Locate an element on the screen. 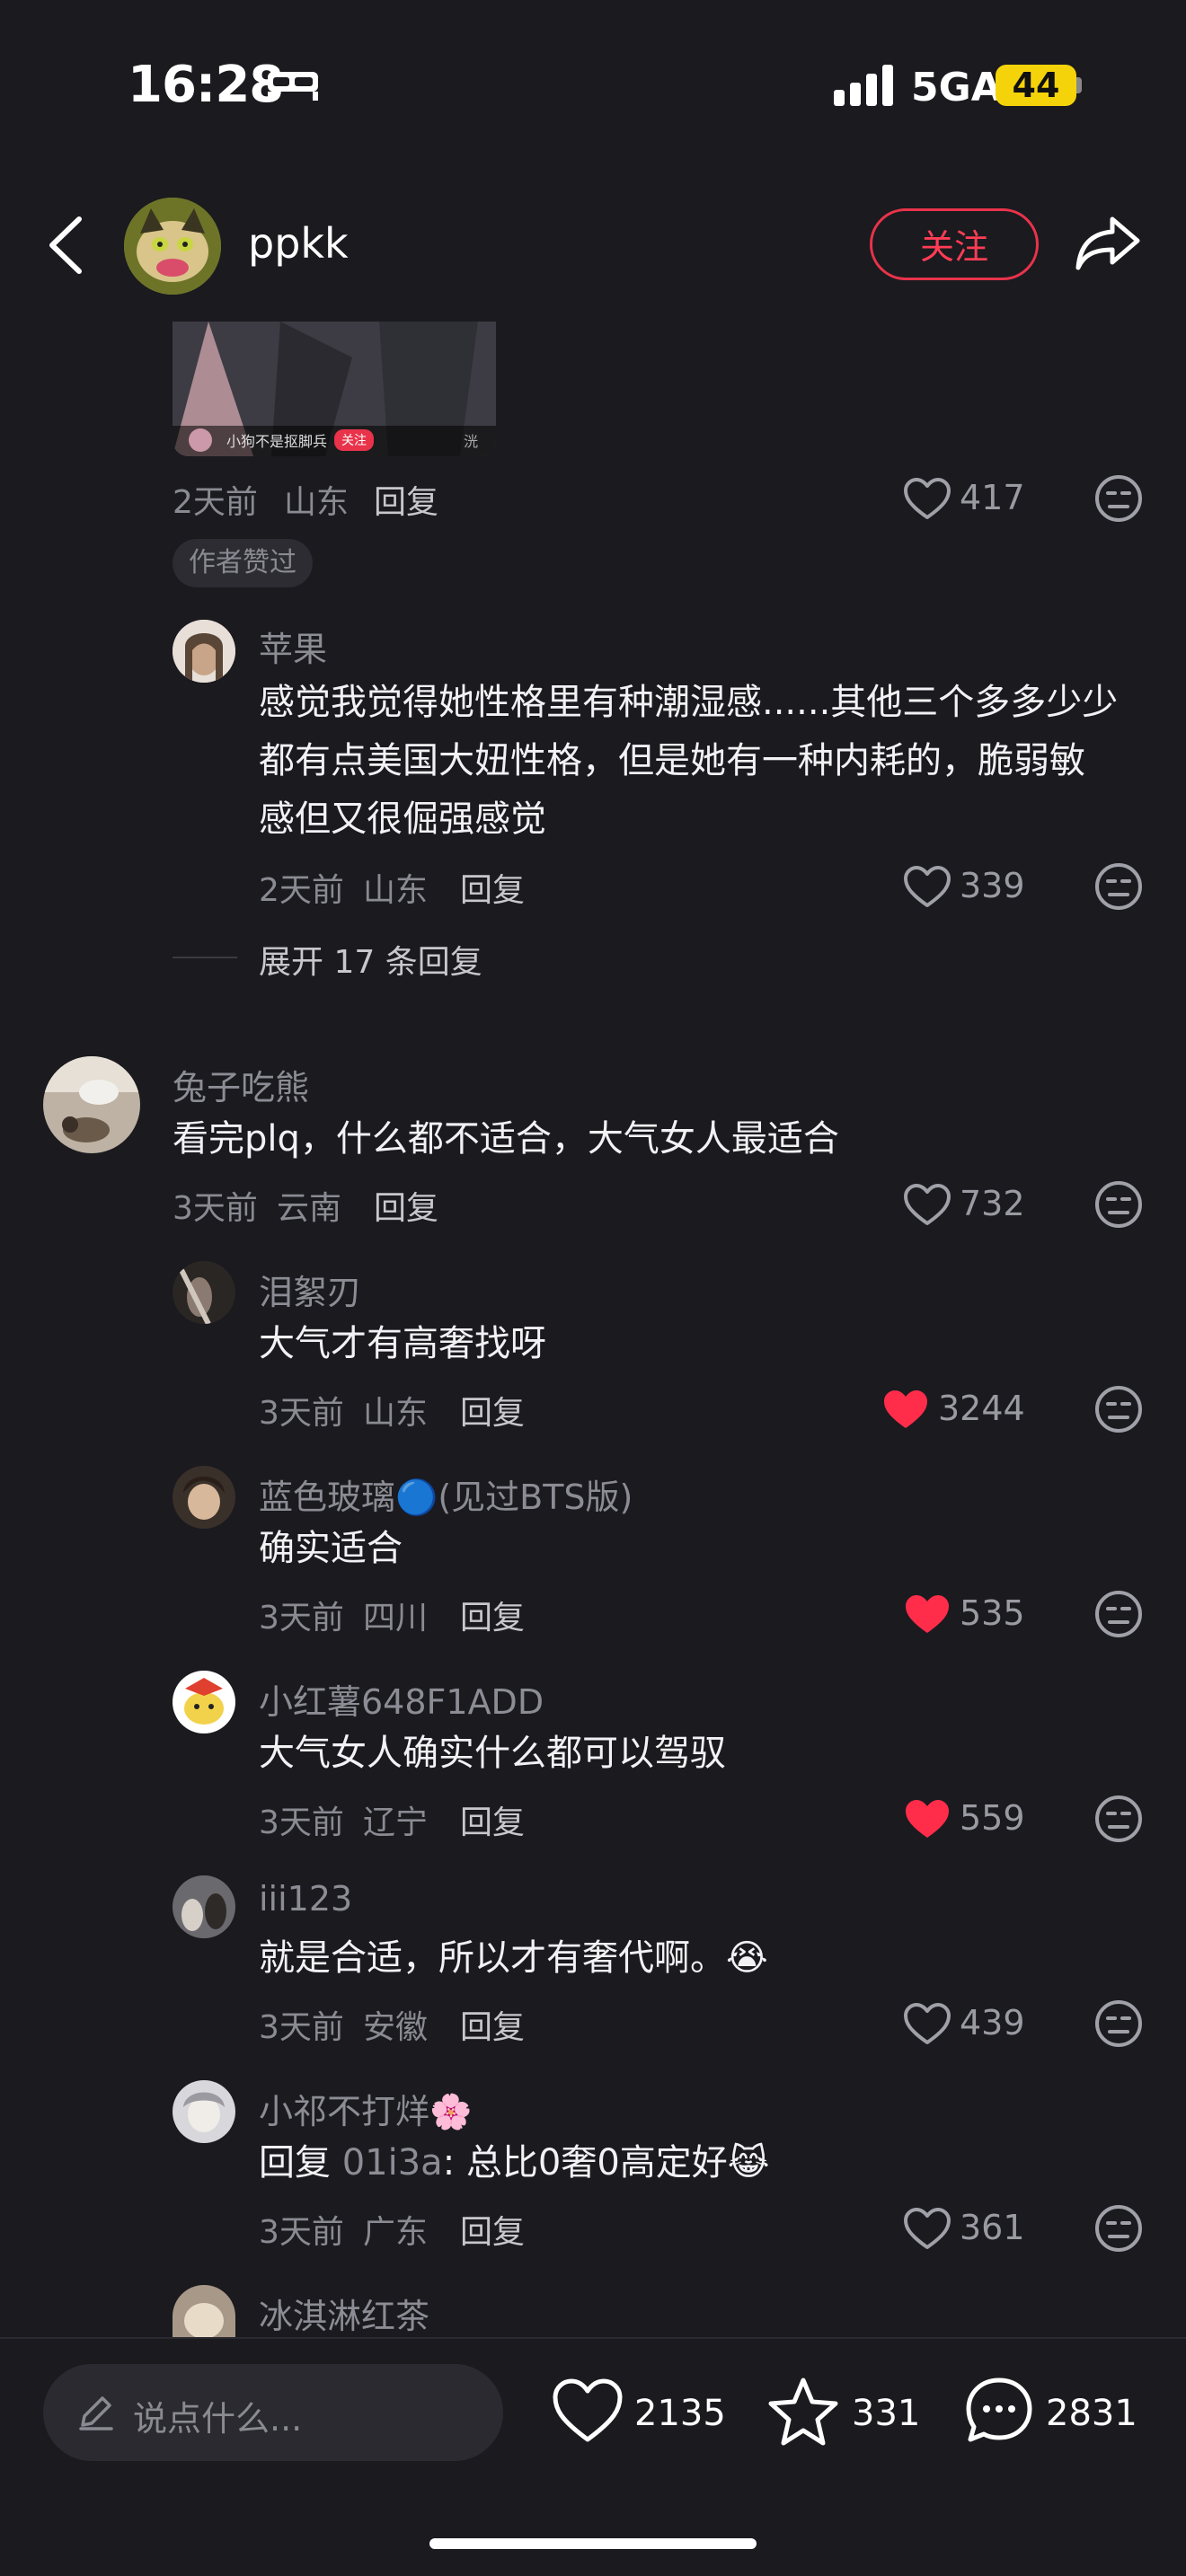 This screenshot has height=2576, width=1186. star-outline-icon is located at coordinates (803, 2411).